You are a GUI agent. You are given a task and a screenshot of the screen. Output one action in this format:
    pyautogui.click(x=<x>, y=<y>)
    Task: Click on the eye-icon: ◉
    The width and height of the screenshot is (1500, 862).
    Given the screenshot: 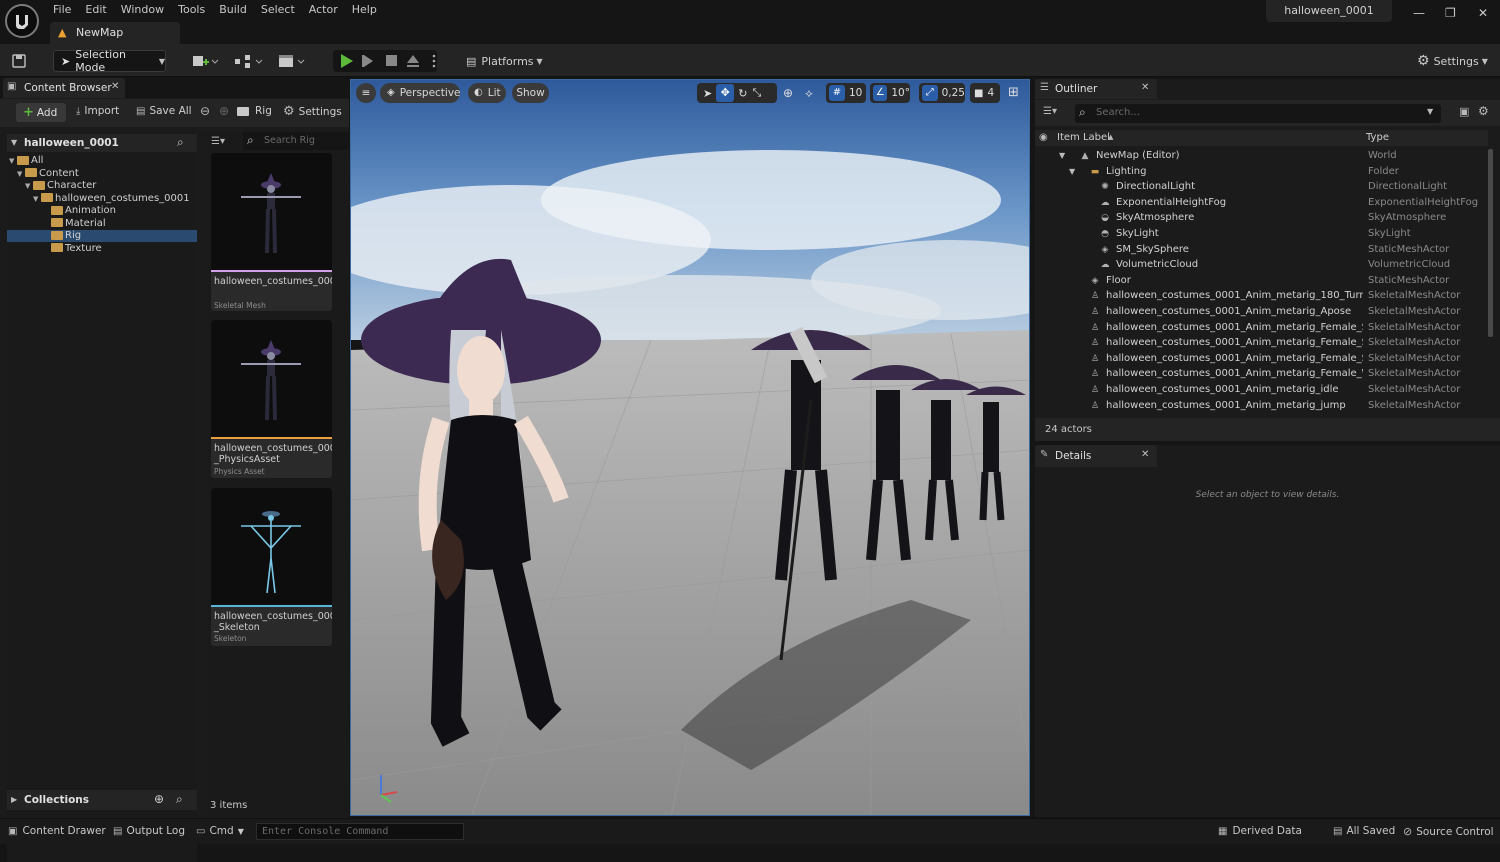 What is the action you would take?
    pyautogui.click(x=1043, y=137)
    